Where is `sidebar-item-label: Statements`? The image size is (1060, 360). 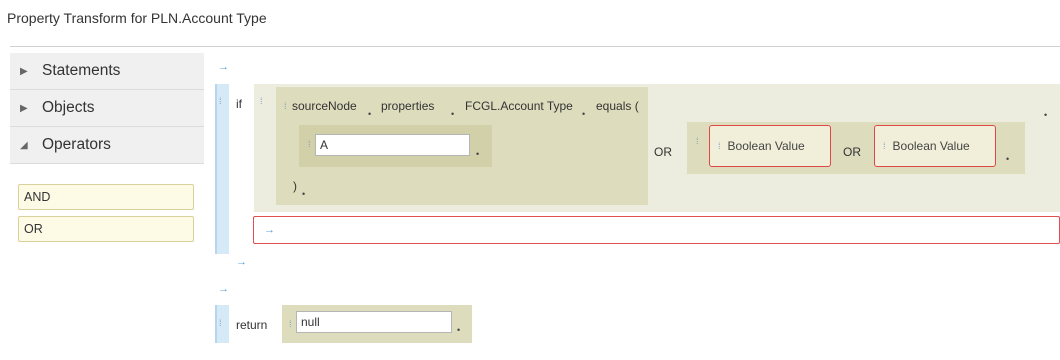 sidebar-item-label: Statements is located at coordinates (81, 70).